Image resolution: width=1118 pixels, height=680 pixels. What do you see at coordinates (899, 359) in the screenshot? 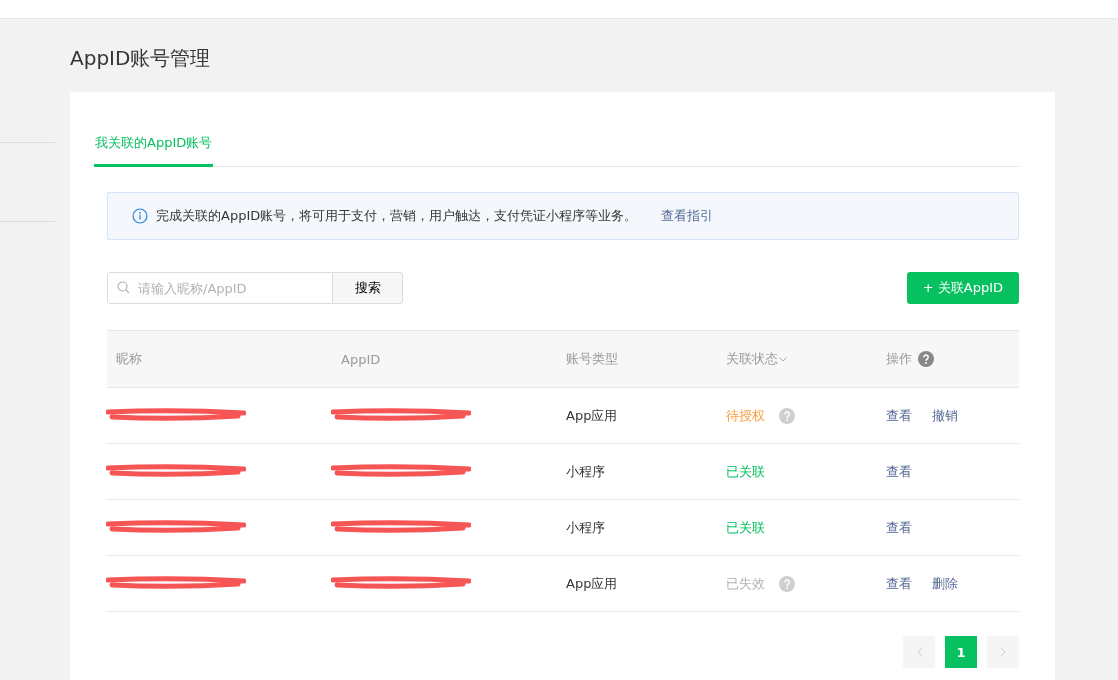
I see `column-header: 操作` at bounding box center [899, 359].